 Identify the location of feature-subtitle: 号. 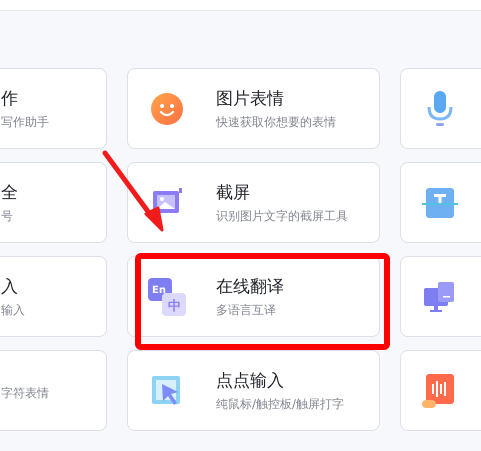
(7, 216).